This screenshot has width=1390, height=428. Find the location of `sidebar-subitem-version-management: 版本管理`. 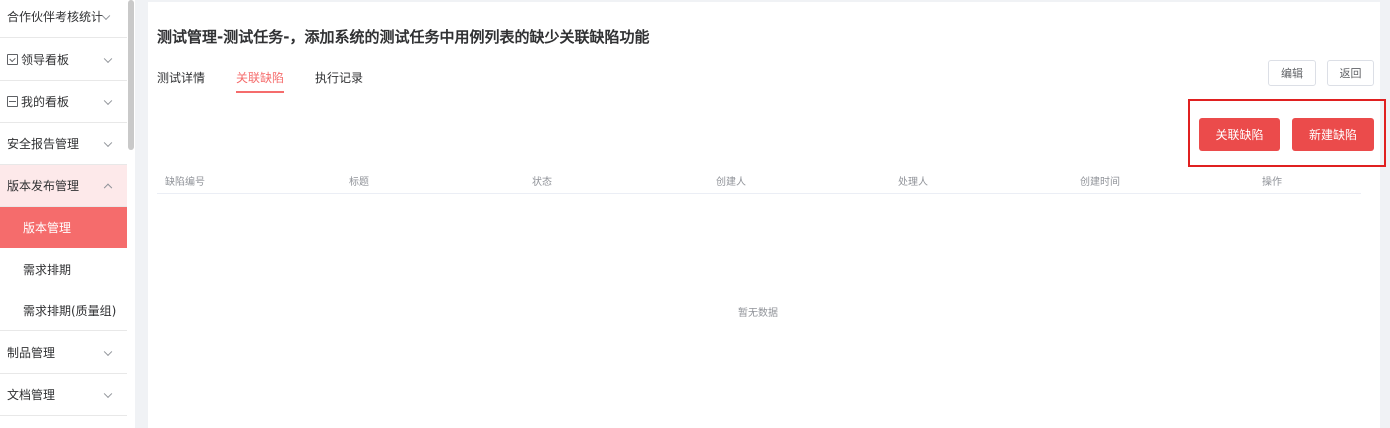

sidebar-subitem-version-management: 版本管理 is located at coordinates (63, 227).